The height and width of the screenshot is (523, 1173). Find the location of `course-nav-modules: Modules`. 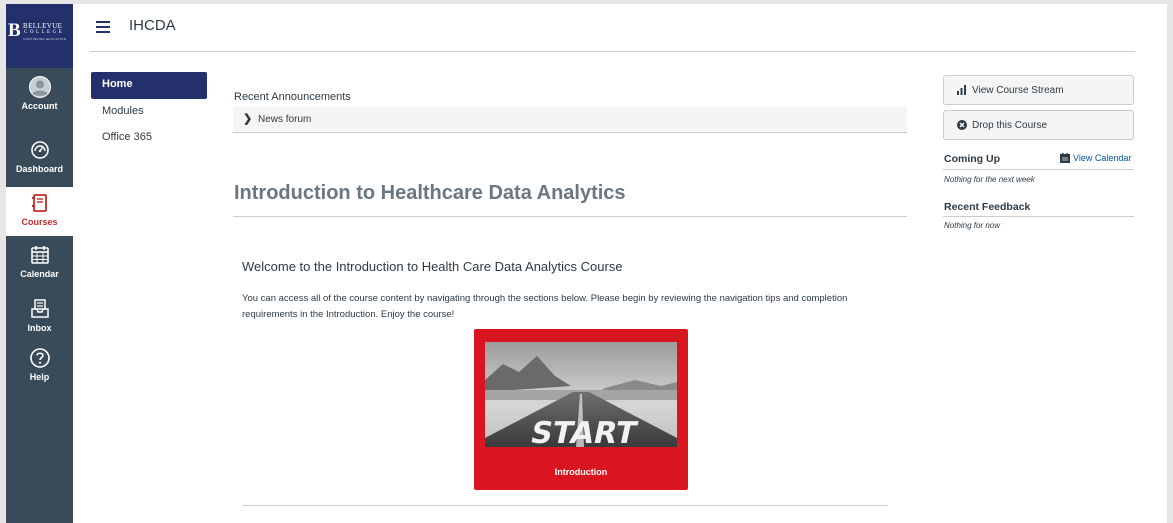

course-nav-modules: Modules is located at coordinates (149, 112).